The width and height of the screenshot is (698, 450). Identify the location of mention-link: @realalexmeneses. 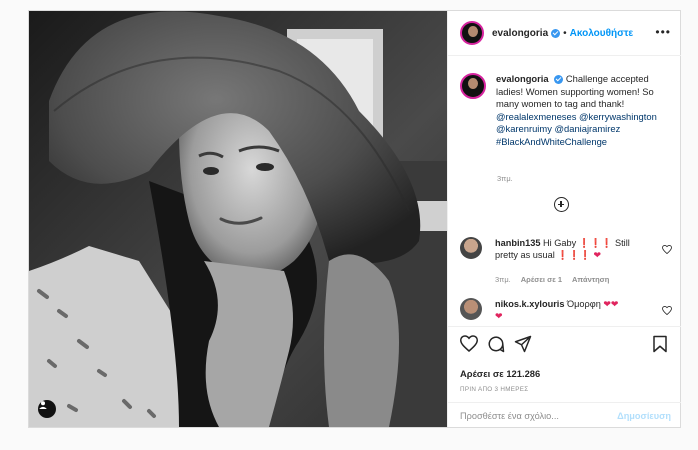
(536, 116).